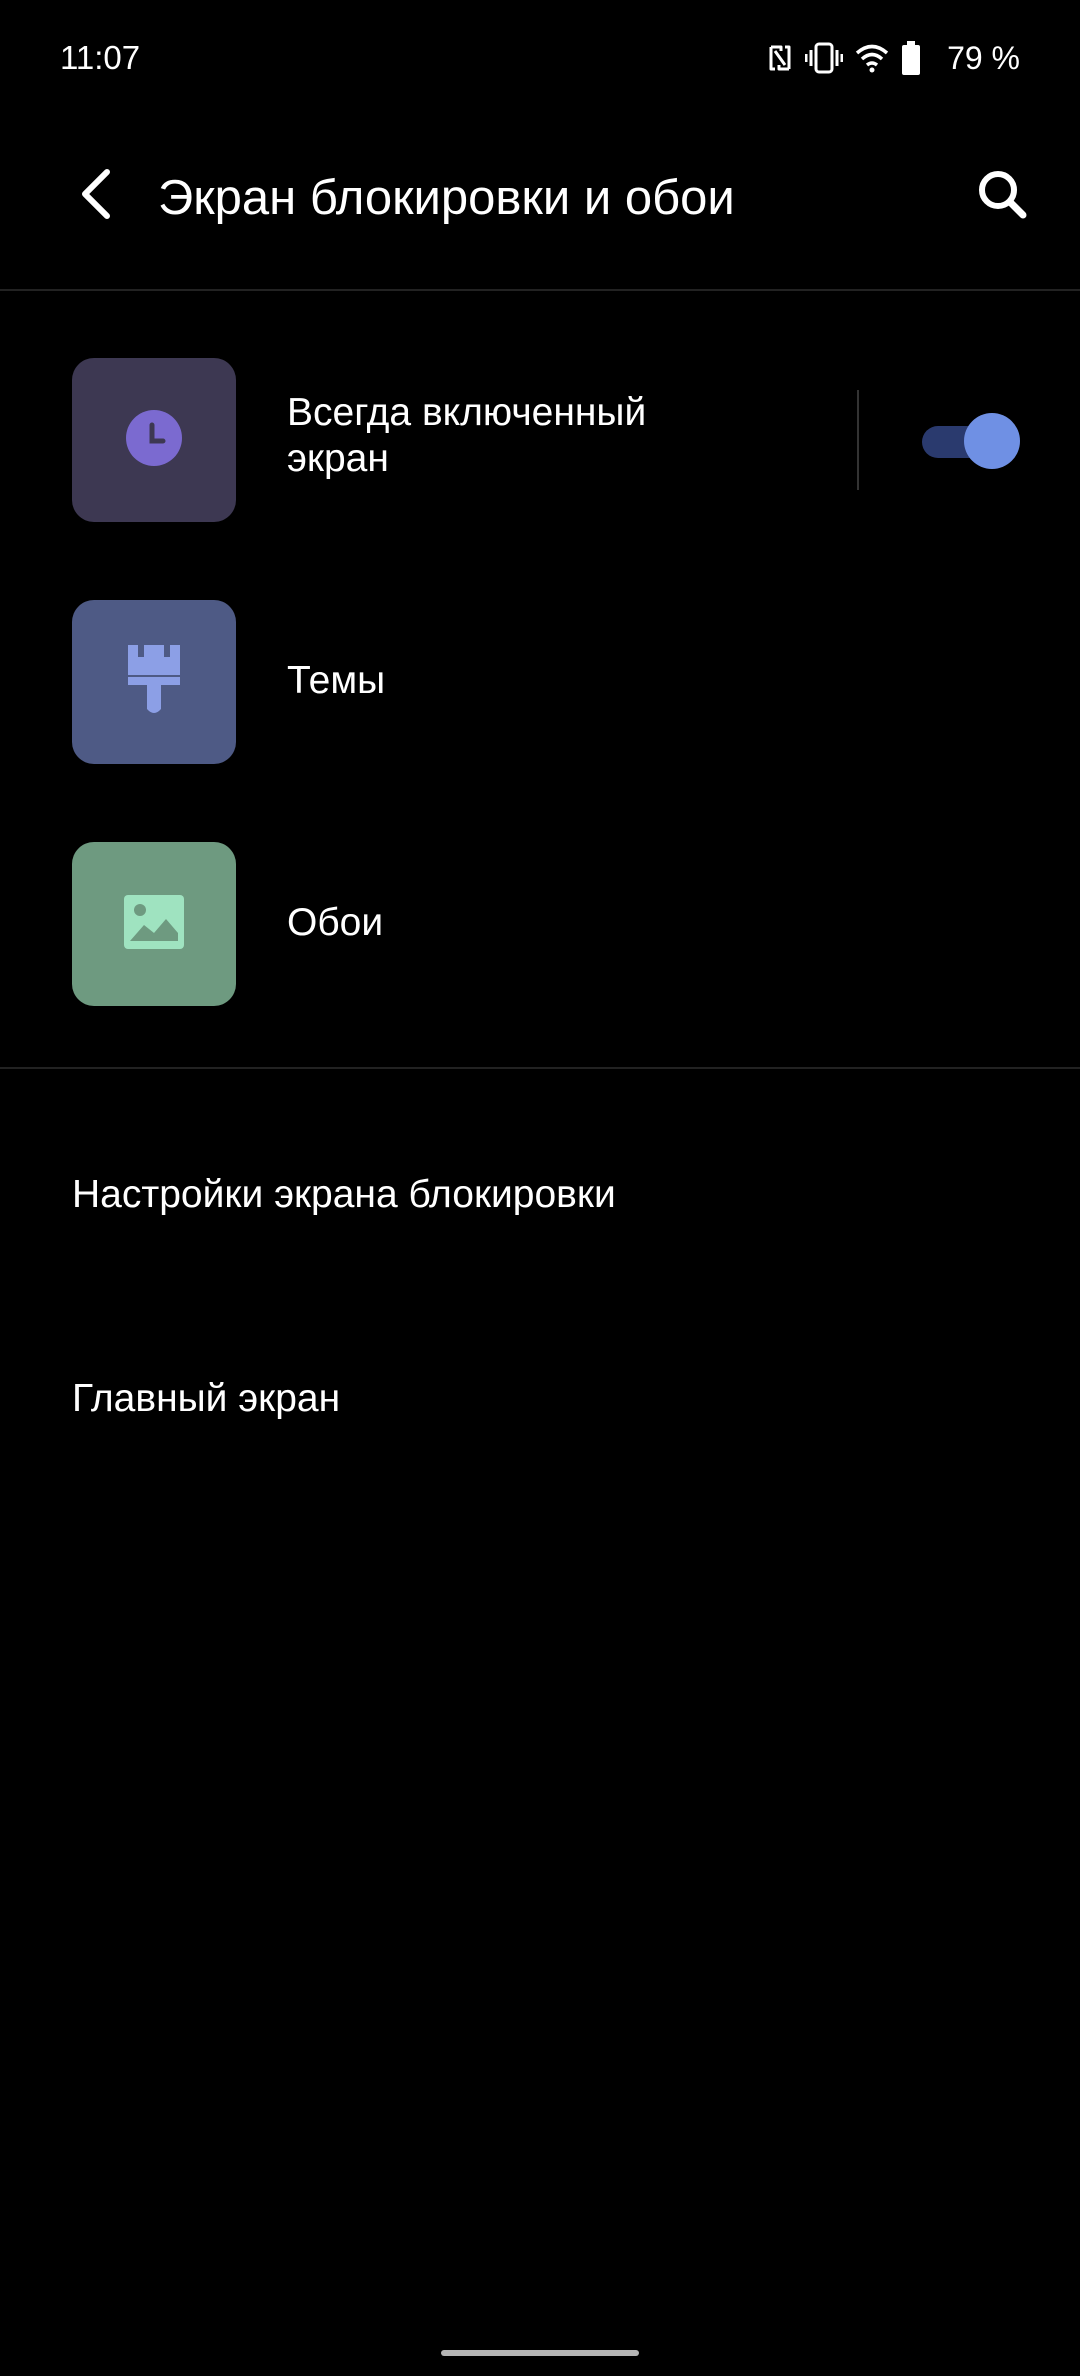 This screenshot has height=2376, width=1080. Describe the element at coordinates (540, 963) in the screenshot. I see `wallpaper-item: Обои` at that location.